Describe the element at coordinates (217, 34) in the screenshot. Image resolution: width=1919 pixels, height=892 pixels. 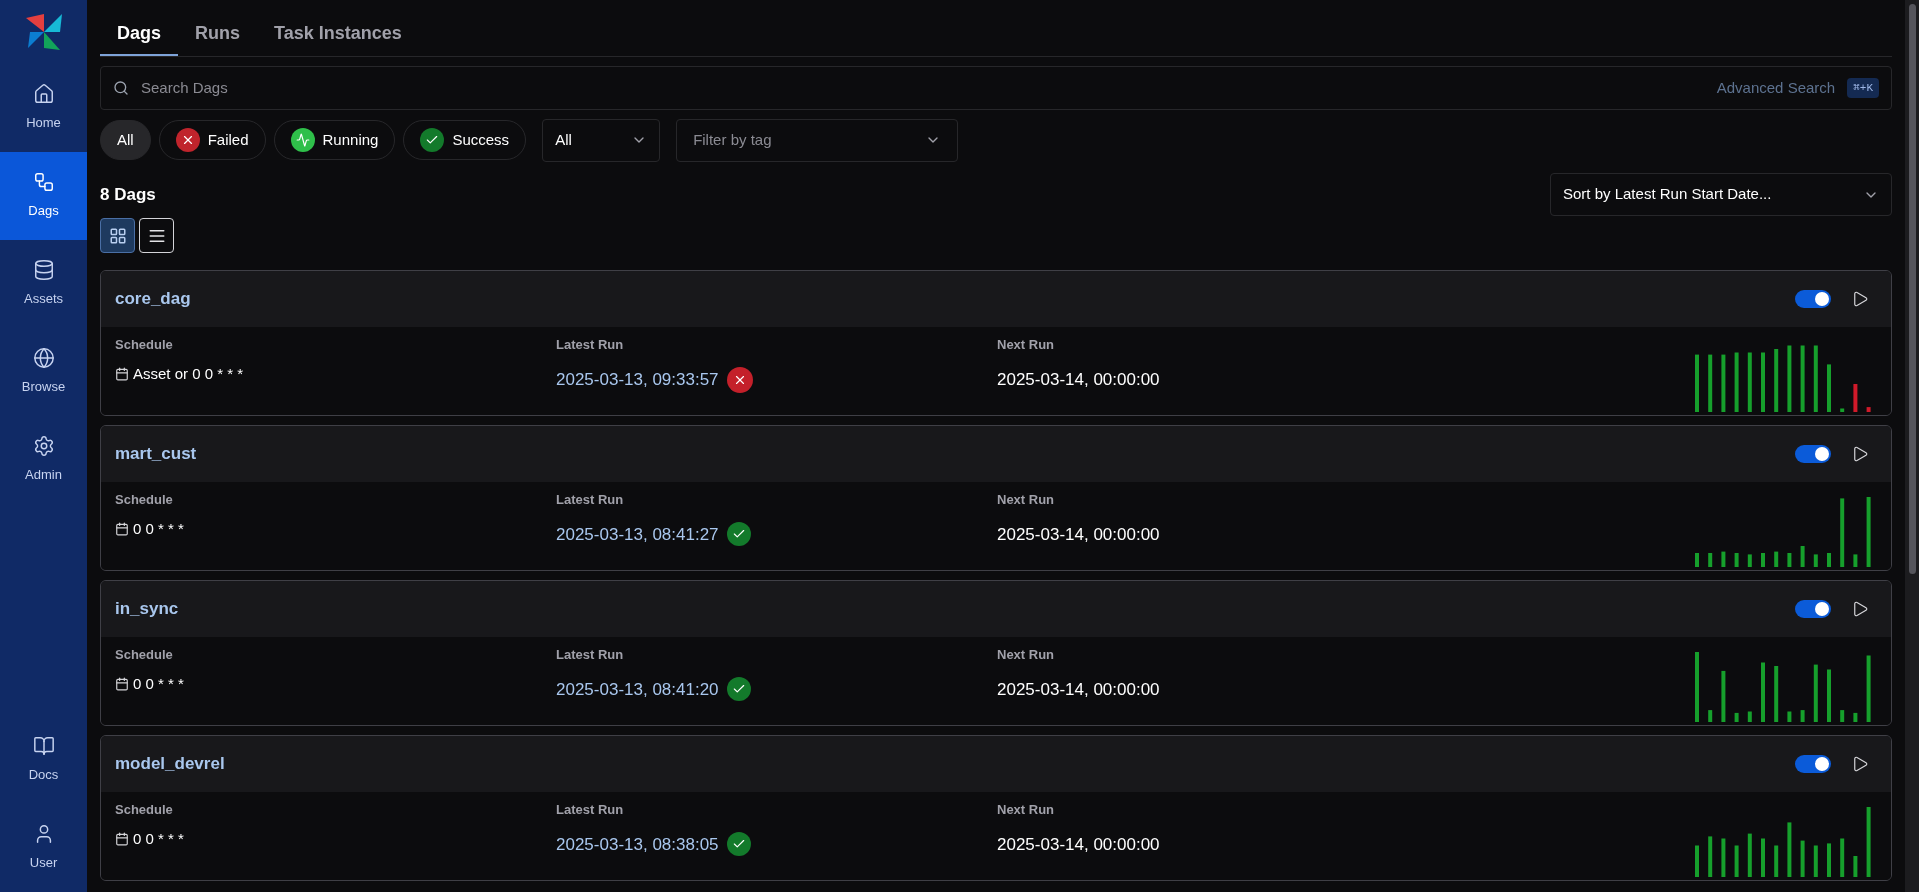
I see `tab: Runs` at that location.